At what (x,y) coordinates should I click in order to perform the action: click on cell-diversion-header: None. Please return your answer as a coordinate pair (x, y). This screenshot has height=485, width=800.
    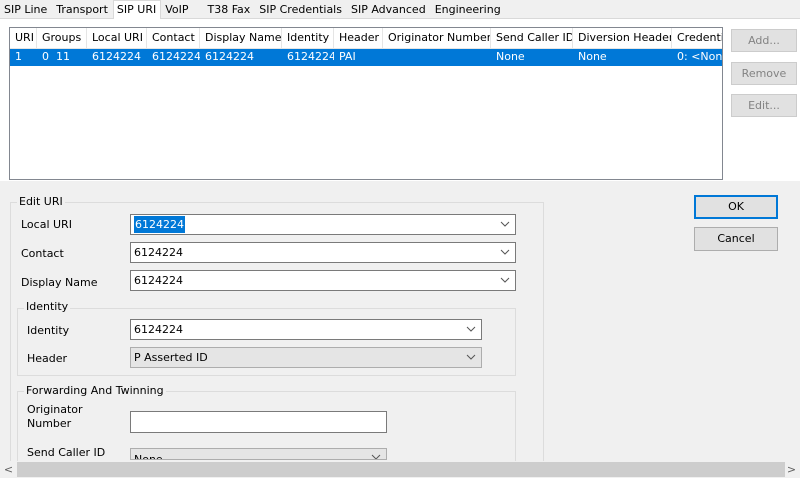
    Looking at the image, I should click on (592, 56).